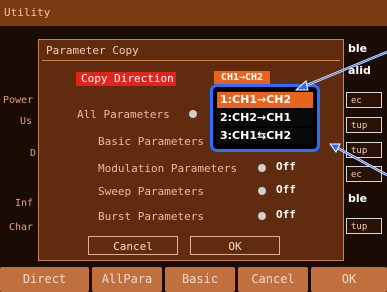 Image resolution: width=387 pixels, height=292 pixels. Describe the element at coordinates (44, 279) in the screenshot. I see `softkey-direct: Direct` at that location.